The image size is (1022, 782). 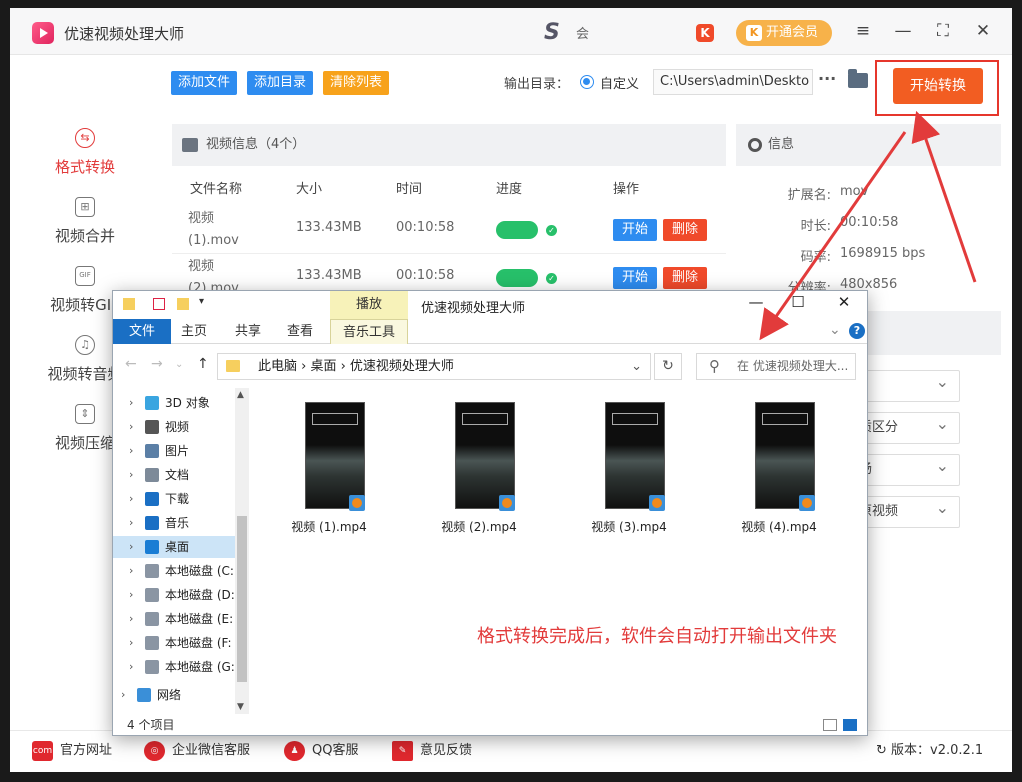 I want to click on footer-link-label: QQ客服, so click(x=335, y=750).